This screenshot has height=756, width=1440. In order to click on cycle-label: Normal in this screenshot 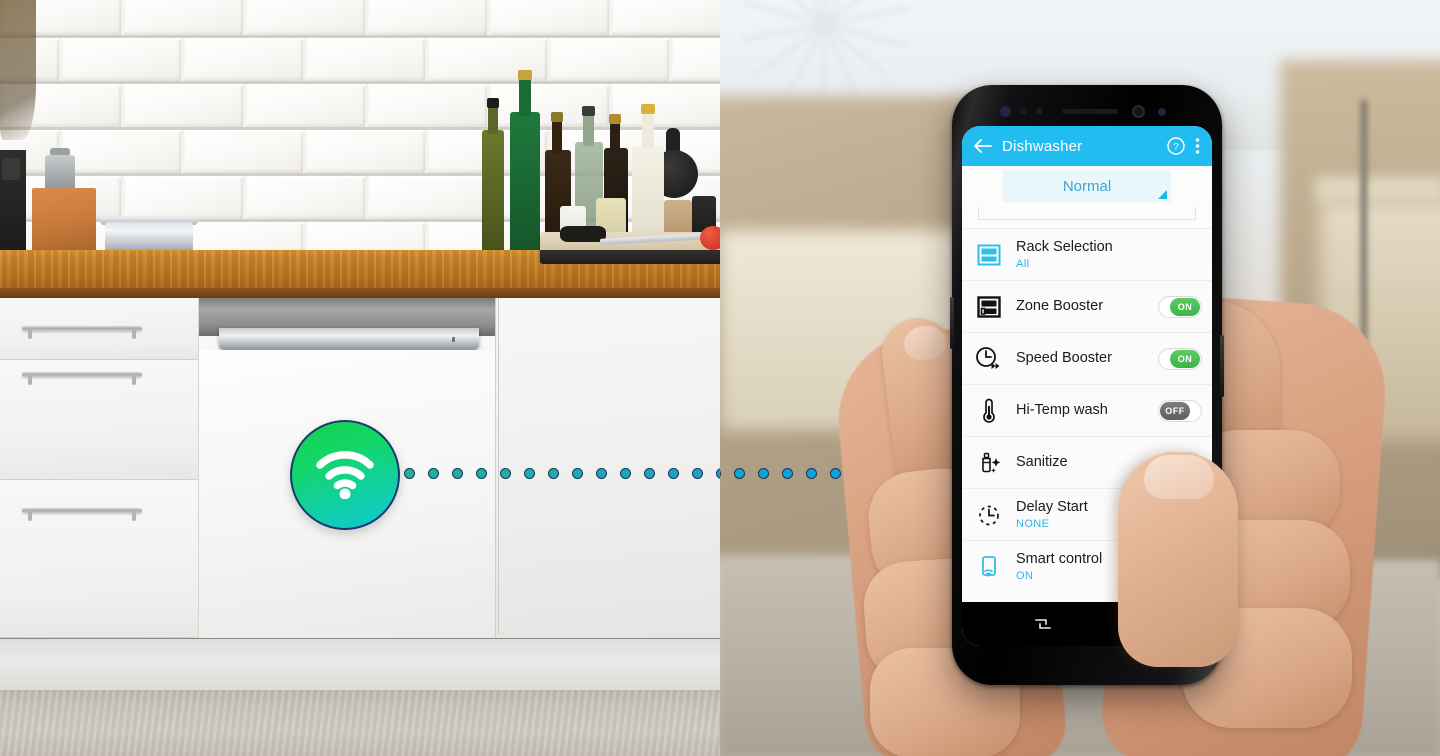, I will do `click(1087, 186)`.